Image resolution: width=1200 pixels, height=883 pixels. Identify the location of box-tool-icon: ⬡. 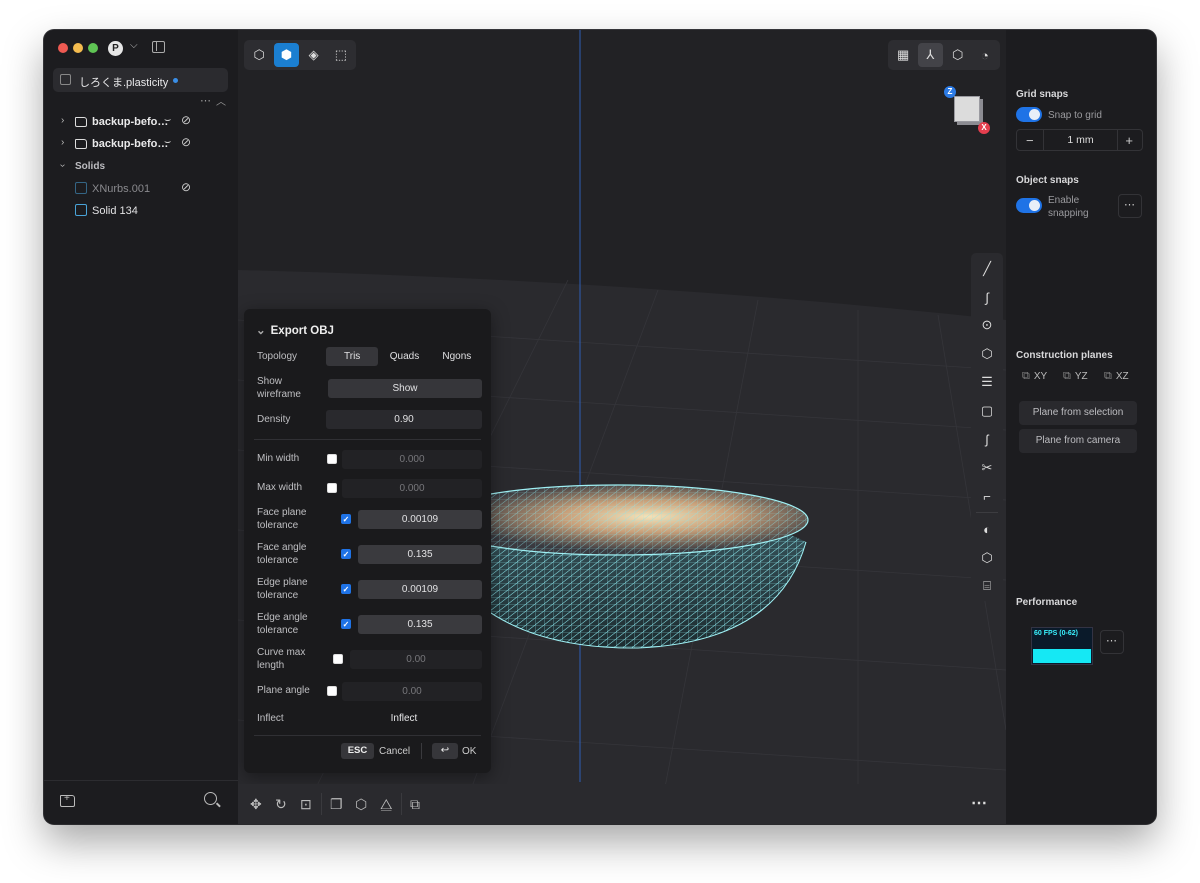
(987, 558).